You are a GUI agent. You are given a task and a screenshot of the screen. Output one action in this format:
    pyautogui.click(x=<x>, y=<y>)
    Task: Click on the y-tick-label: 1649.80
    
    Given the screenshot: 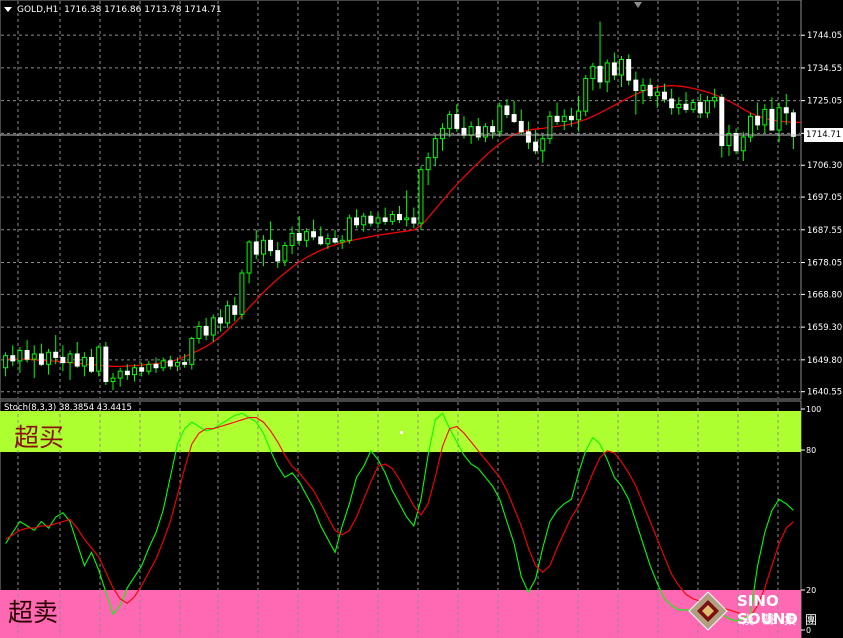 What is the action you would take?
    pyautogui.click(x=824, y=361)
    